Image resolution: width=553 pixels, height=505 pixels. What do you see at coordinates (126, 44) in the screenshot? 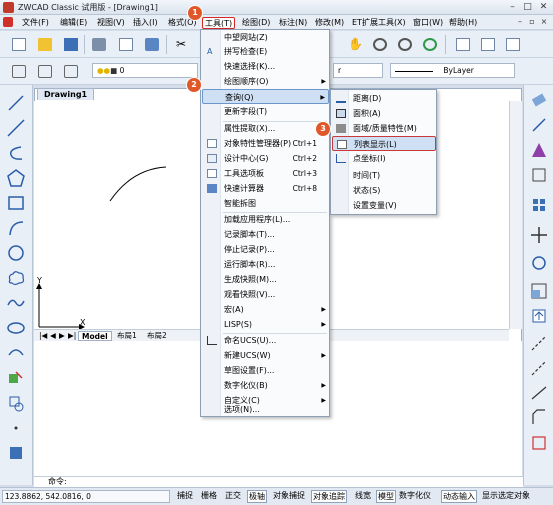
I see `print-preview-icon` at bounding box center [126, 44].